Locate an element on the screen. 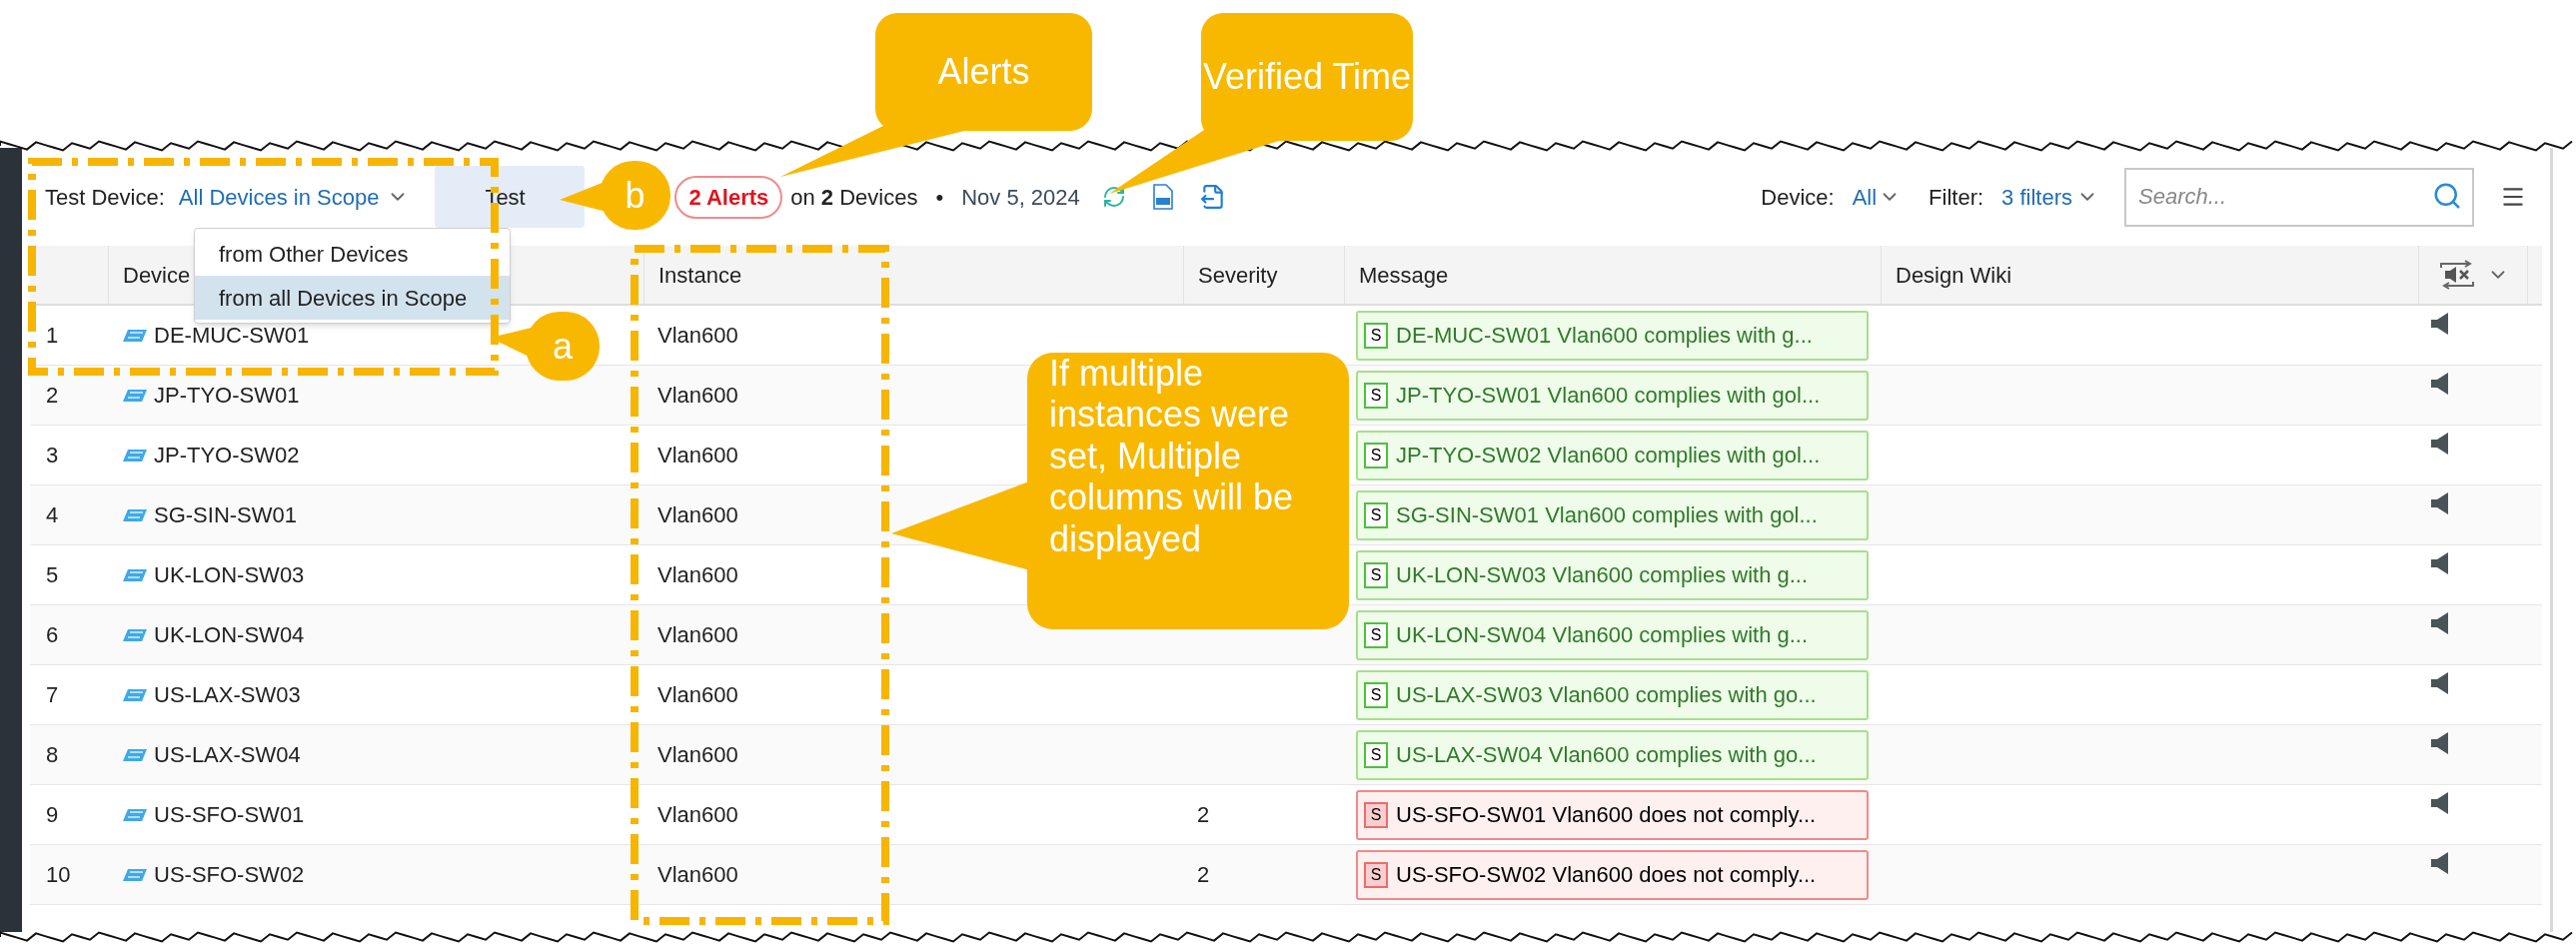  verified-time: Nov 5, 2024 is located at coordinates (1020, 197).